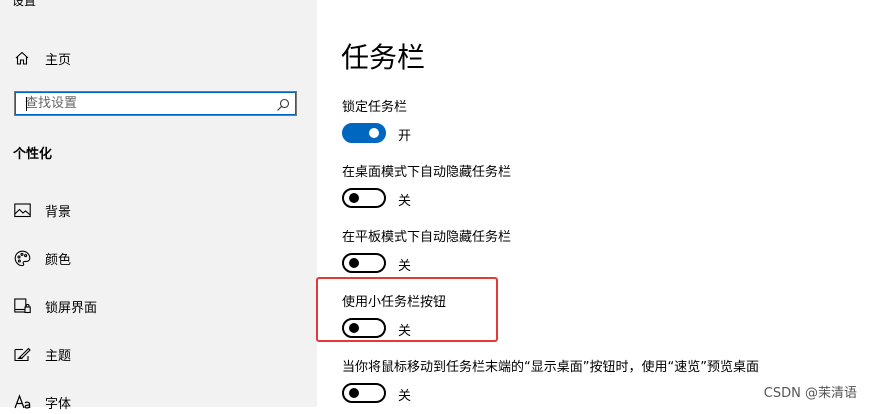  Describe the element at coordinates (283, 104) in the screenshot. I see `search-icon` at that location.